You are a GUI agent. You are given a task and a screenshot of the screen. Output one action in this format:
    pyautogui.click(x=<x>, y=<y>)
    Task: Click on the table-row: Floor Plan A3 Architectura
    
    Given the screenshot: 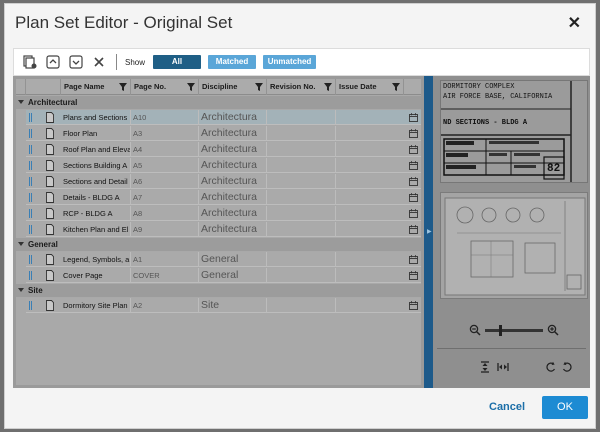 What is the action you would take?
    pyautogui.click(x=223, y=133)
    